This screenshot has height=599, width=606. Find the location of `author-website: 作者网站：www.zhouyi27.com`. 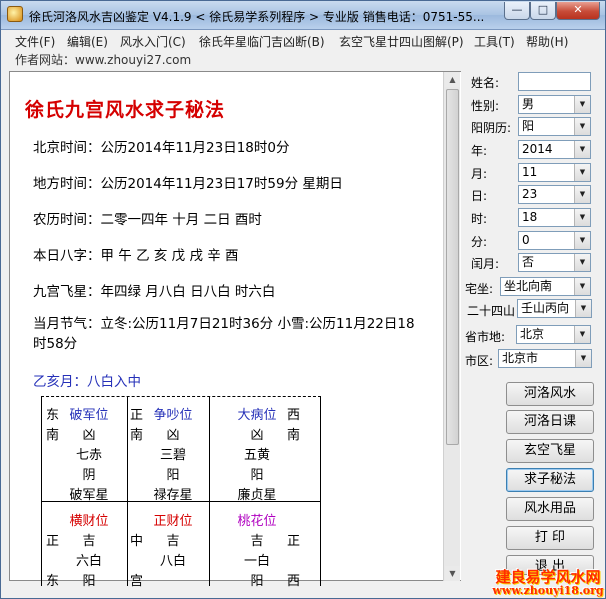

author-website: 作者网站：www.zhouyi27.com is located at coordinates (103, 60).